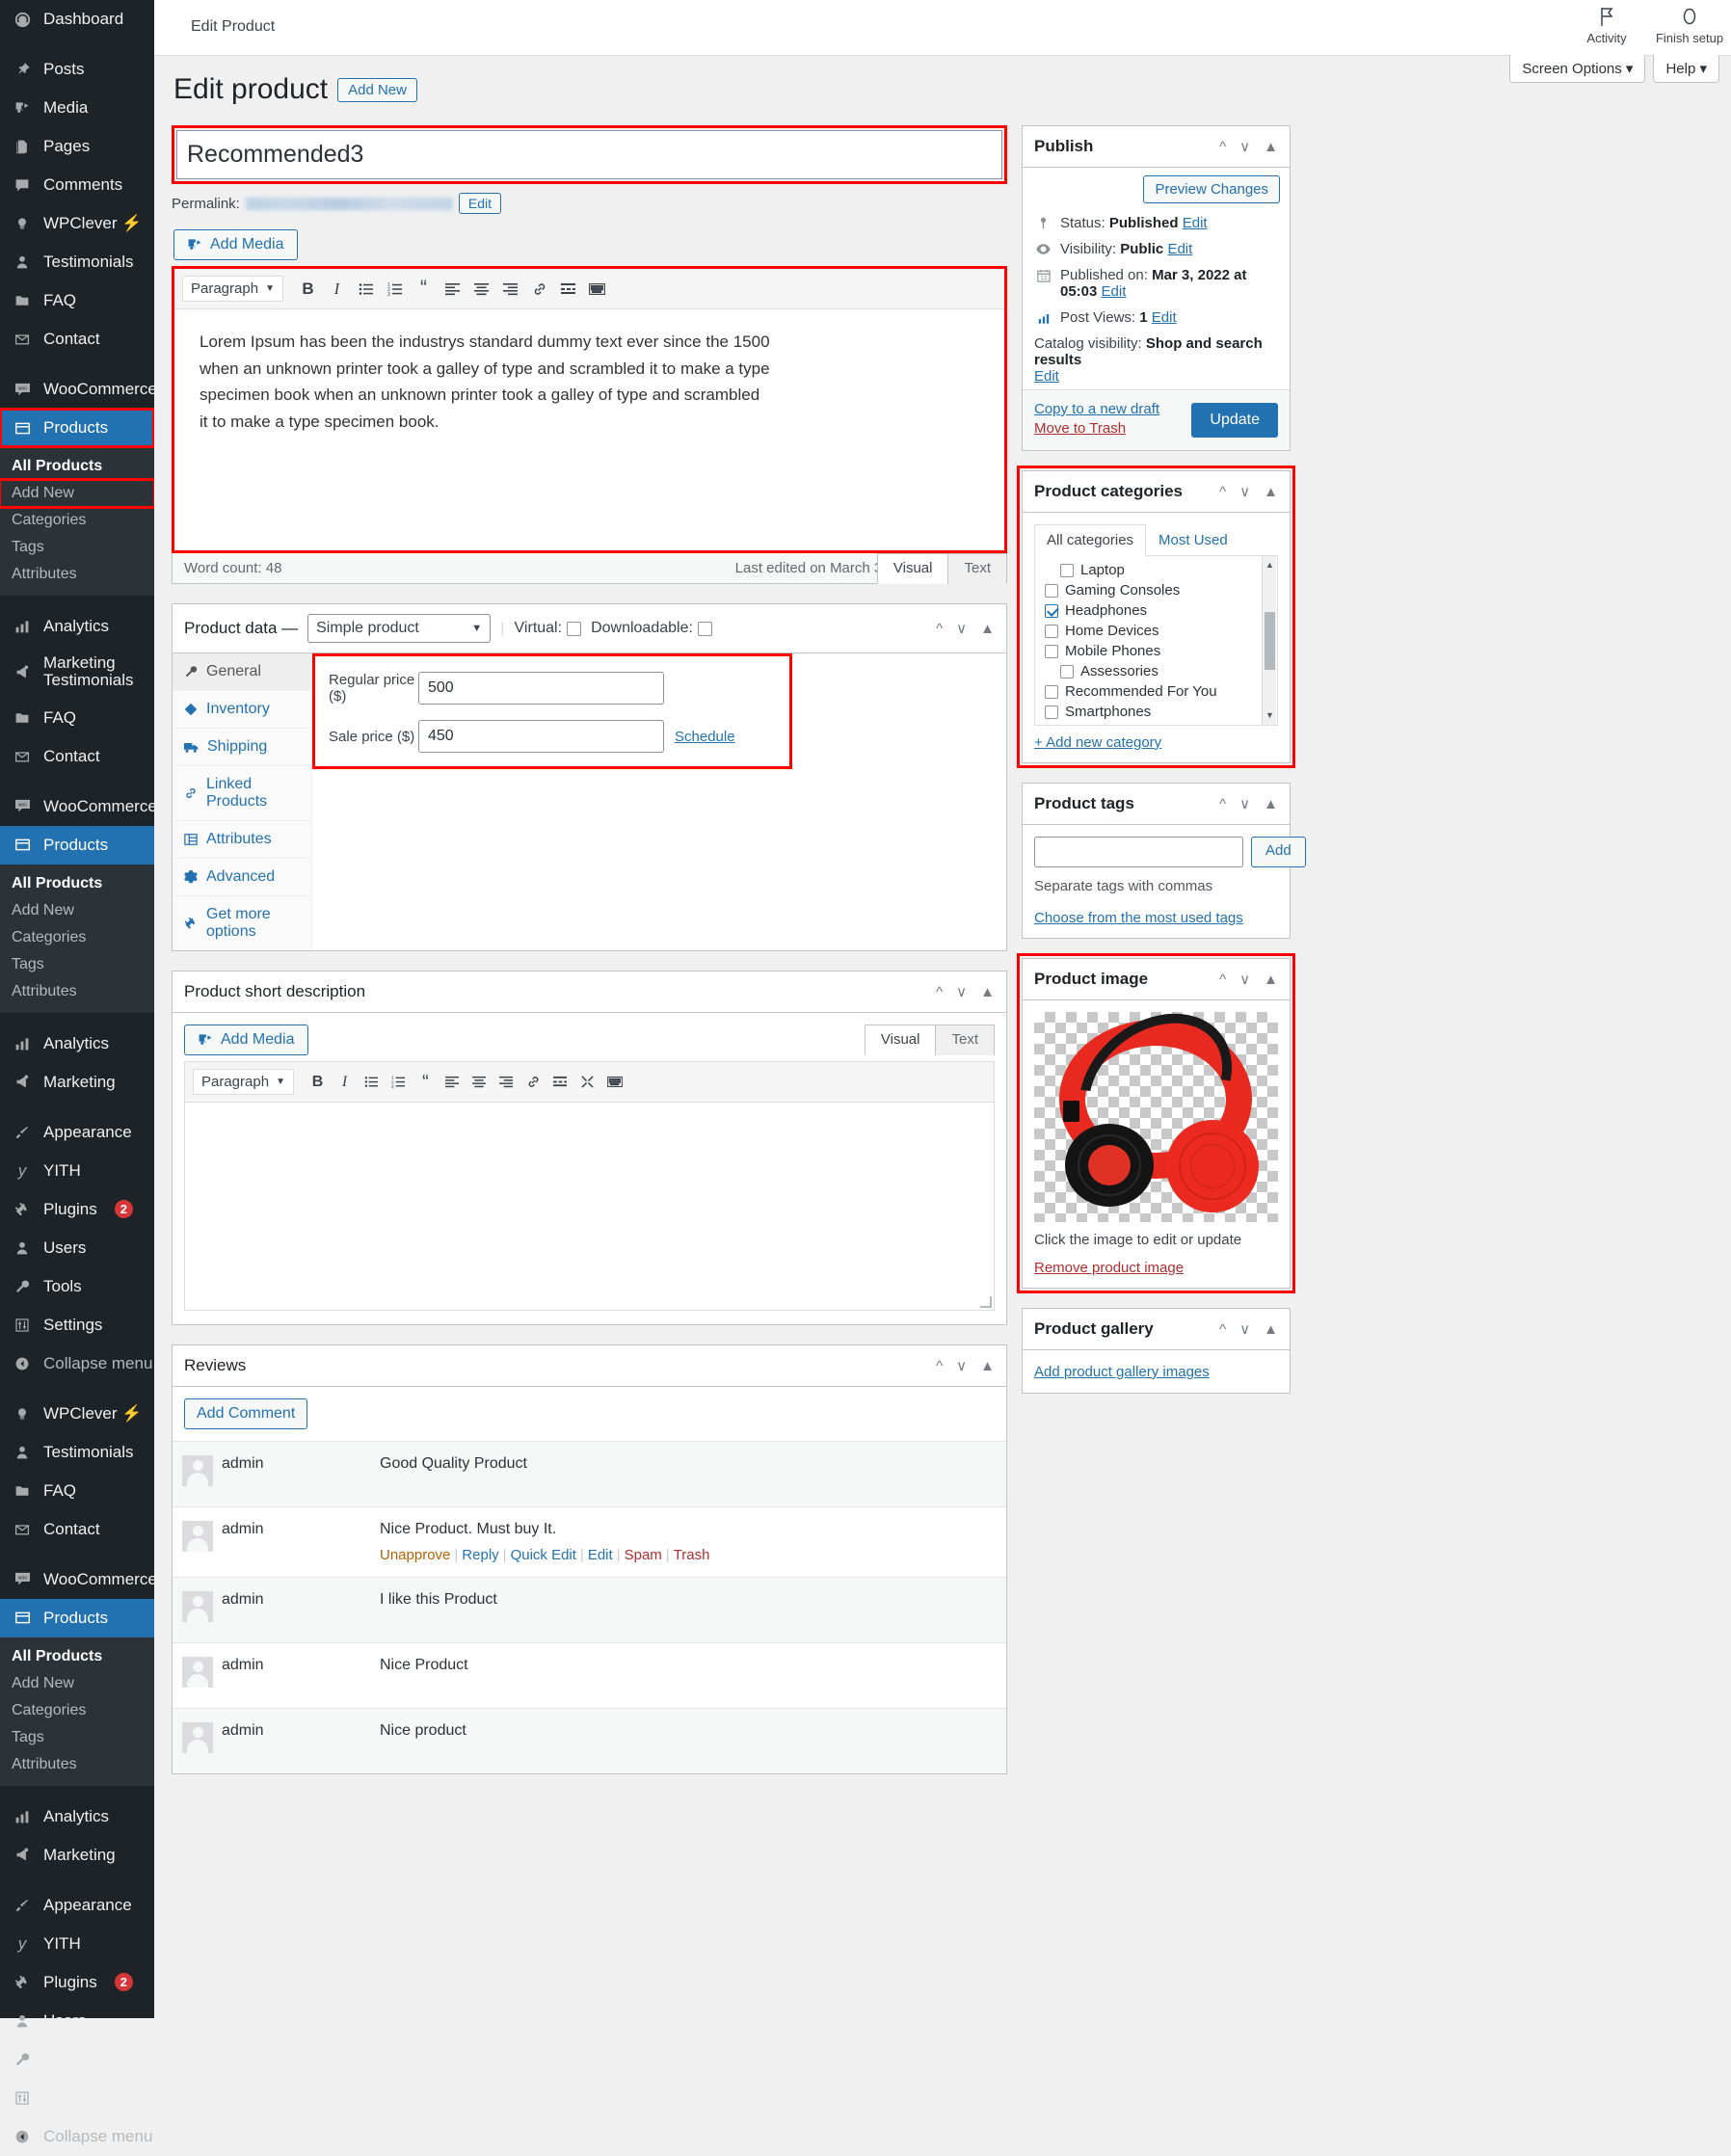 The height and width of the screenshot is (2156, 1731). I want to click on fullscreen-icon, so click(587, 1082).